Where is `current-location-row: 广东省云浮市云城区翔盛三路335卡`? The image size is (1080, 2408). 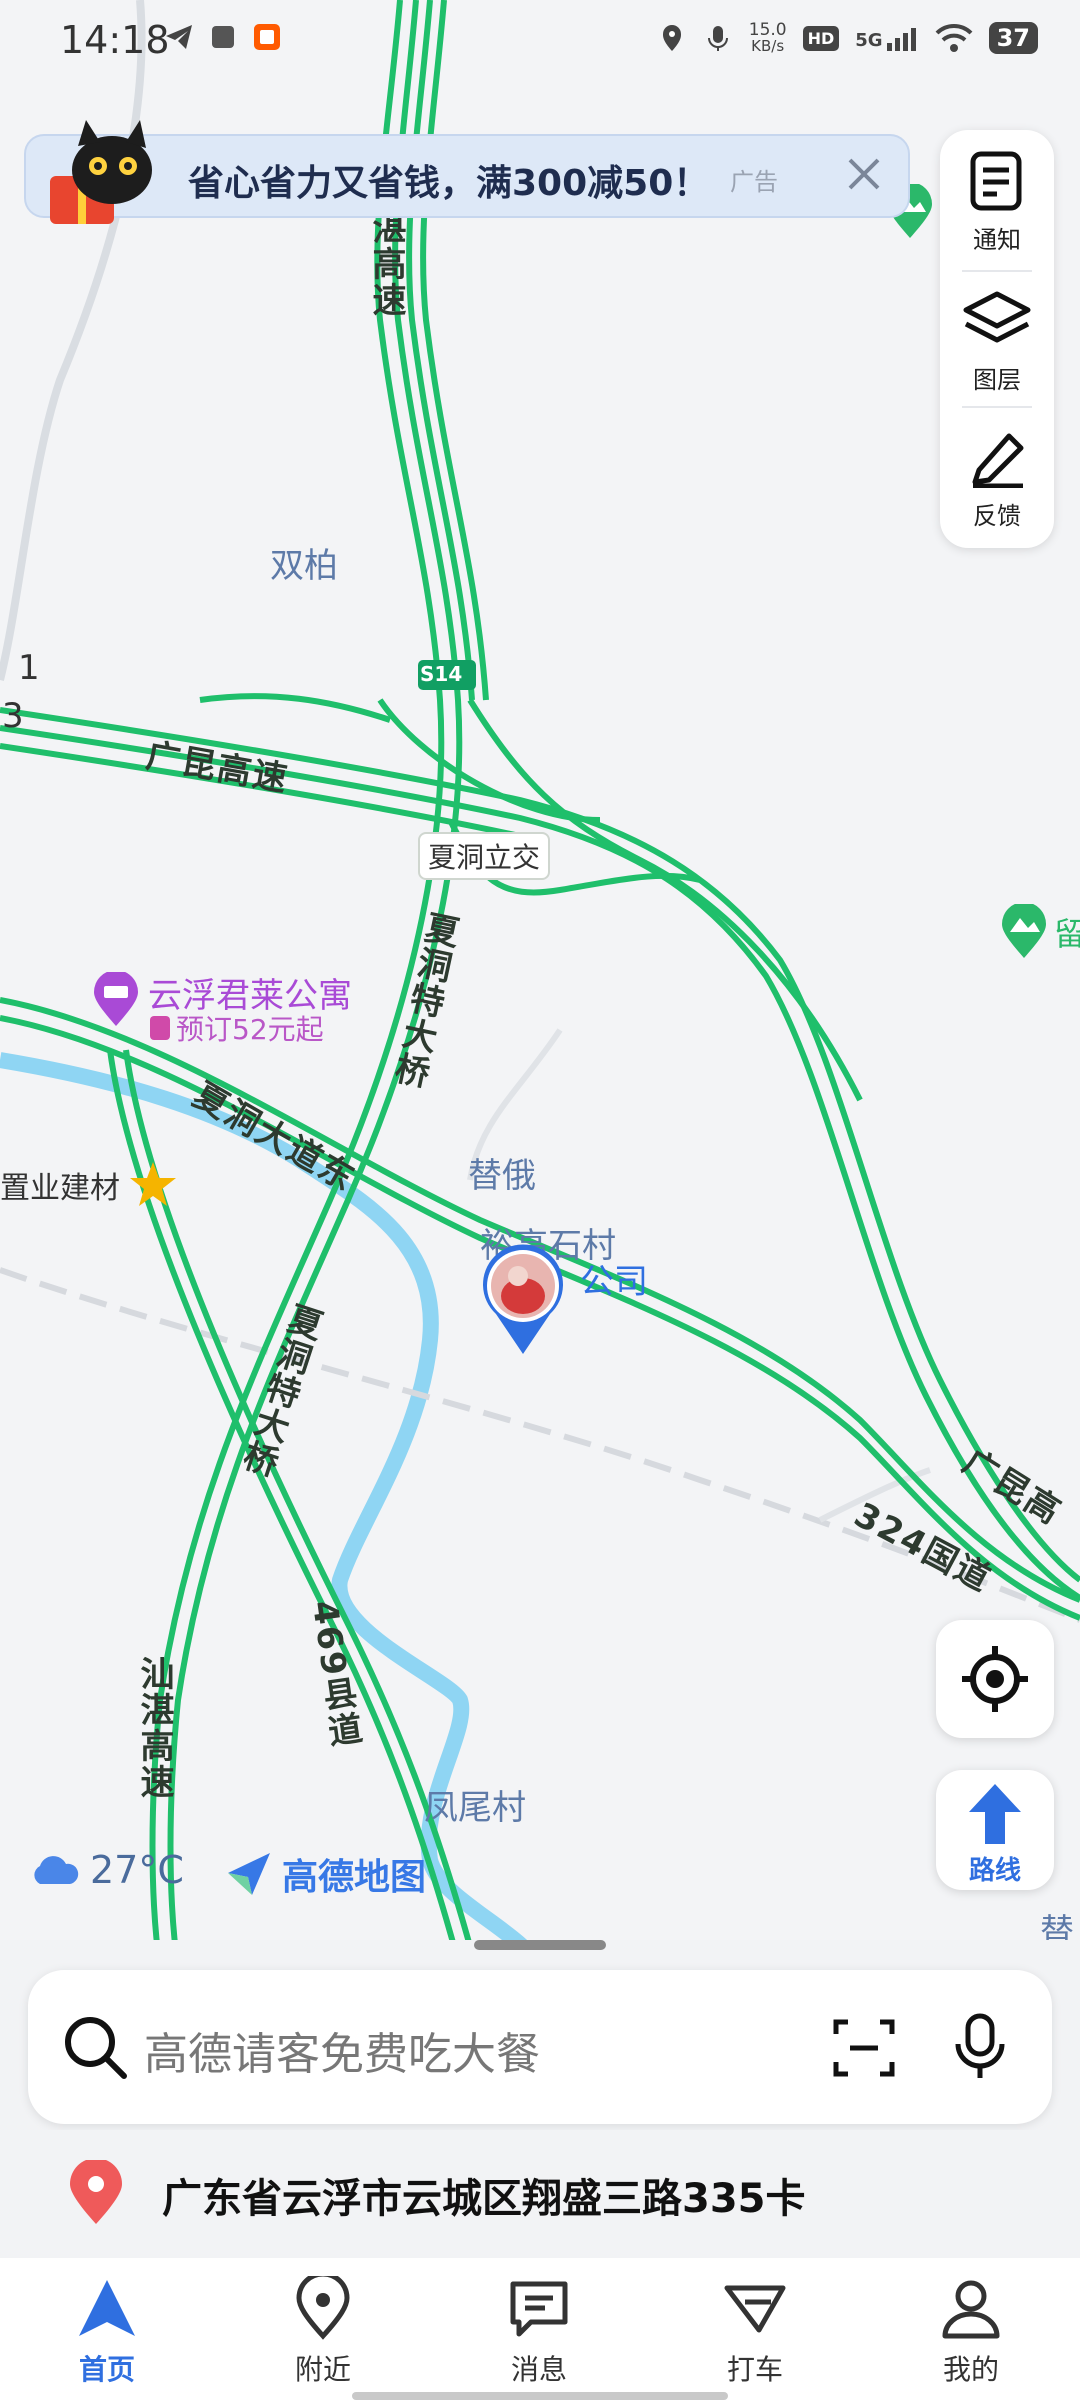
current-location-row: 广东省云浮市云城区翔盛三路335卡 is located at coordinates (540, 2193).